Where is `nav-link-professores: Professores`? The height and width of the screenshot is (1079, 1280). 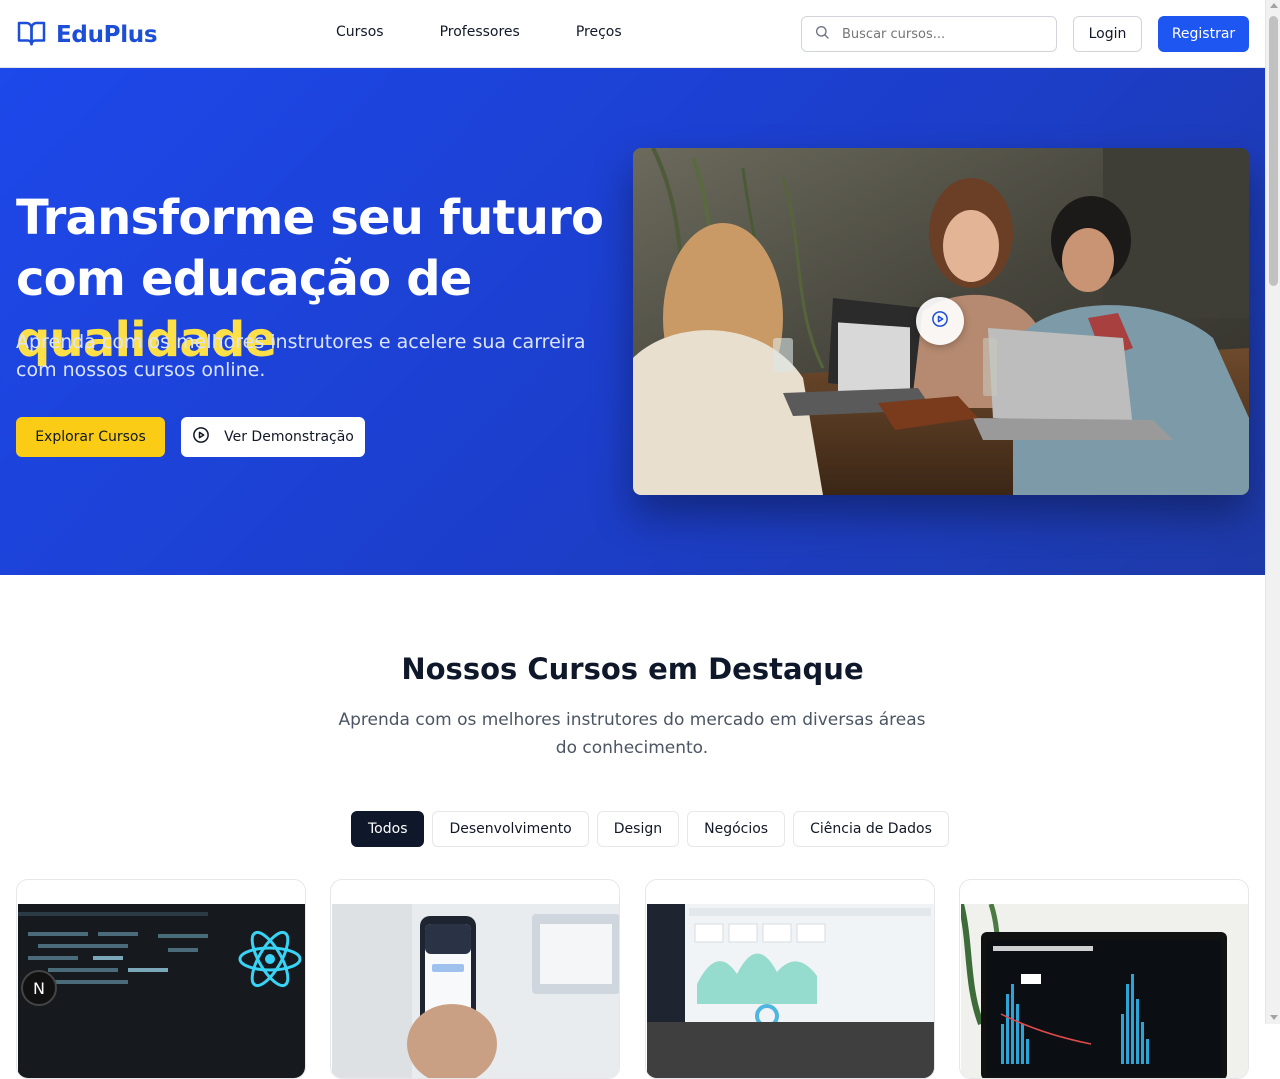 nav-link-professores: Professores is located at coordinates (480, 32).